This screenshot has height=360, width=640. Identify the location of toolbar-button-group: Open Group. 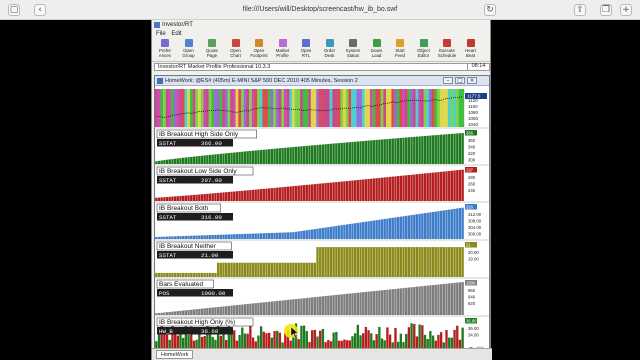
(189, 50).